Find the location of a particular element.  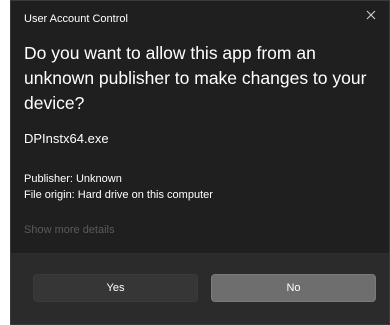

close-icon is located at coordinates (371, 15).